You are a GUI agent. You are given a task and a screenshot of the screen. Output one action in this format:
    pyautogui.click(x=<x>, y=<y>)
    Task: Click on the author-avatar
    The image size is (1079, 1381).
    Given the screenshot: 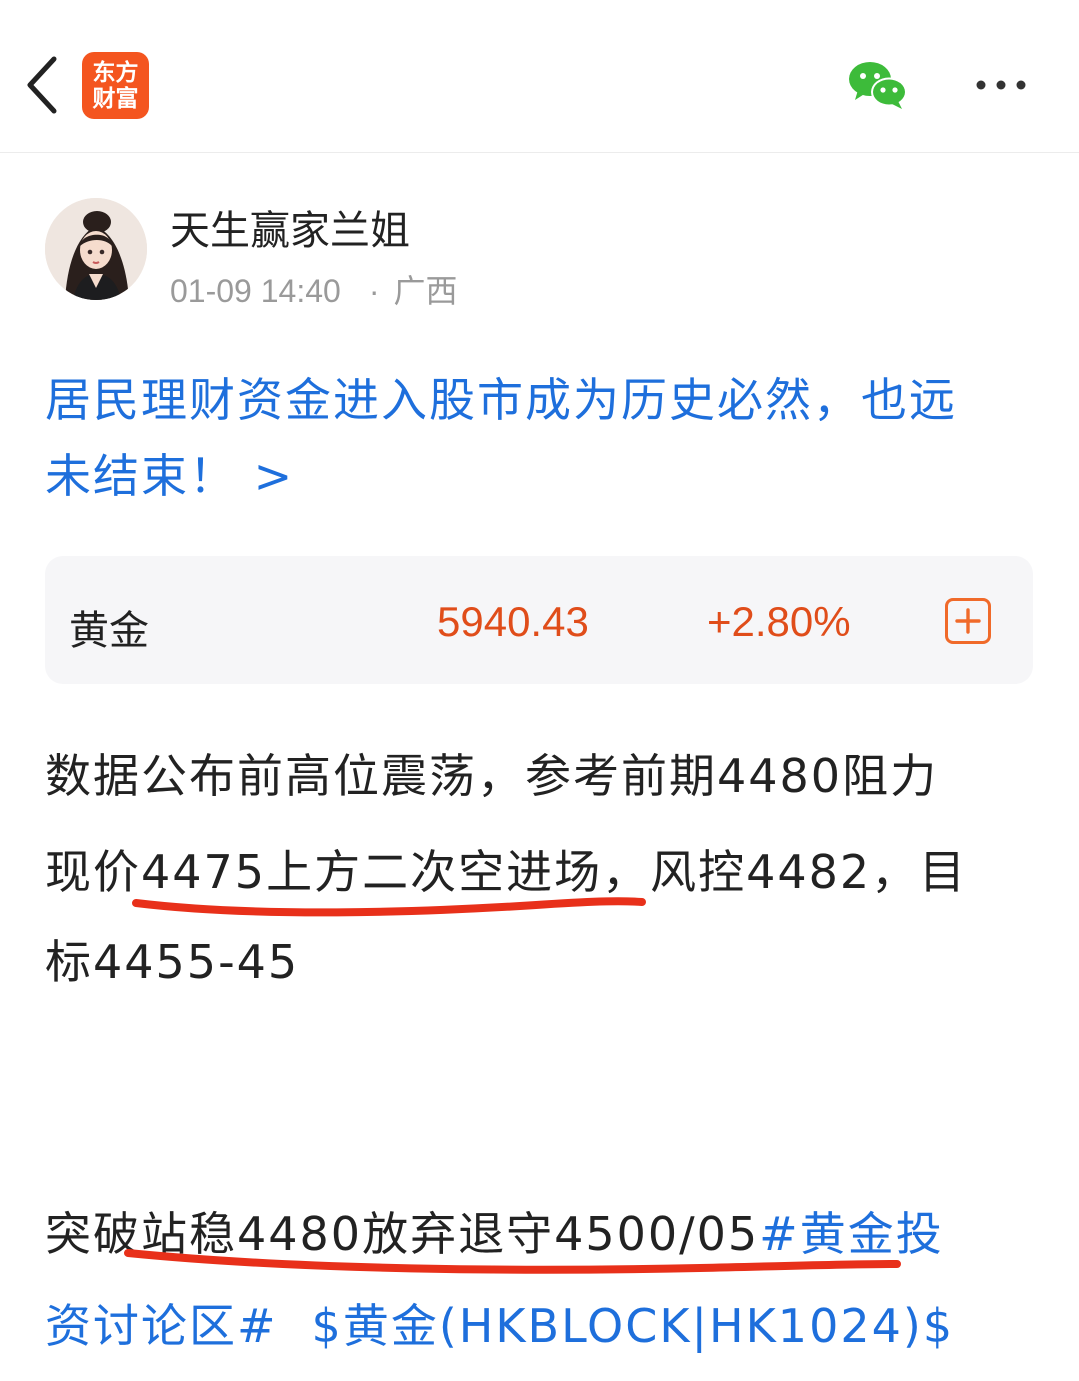 What is the action you would take?
    pyautogui.click(x=96, y=249)
    